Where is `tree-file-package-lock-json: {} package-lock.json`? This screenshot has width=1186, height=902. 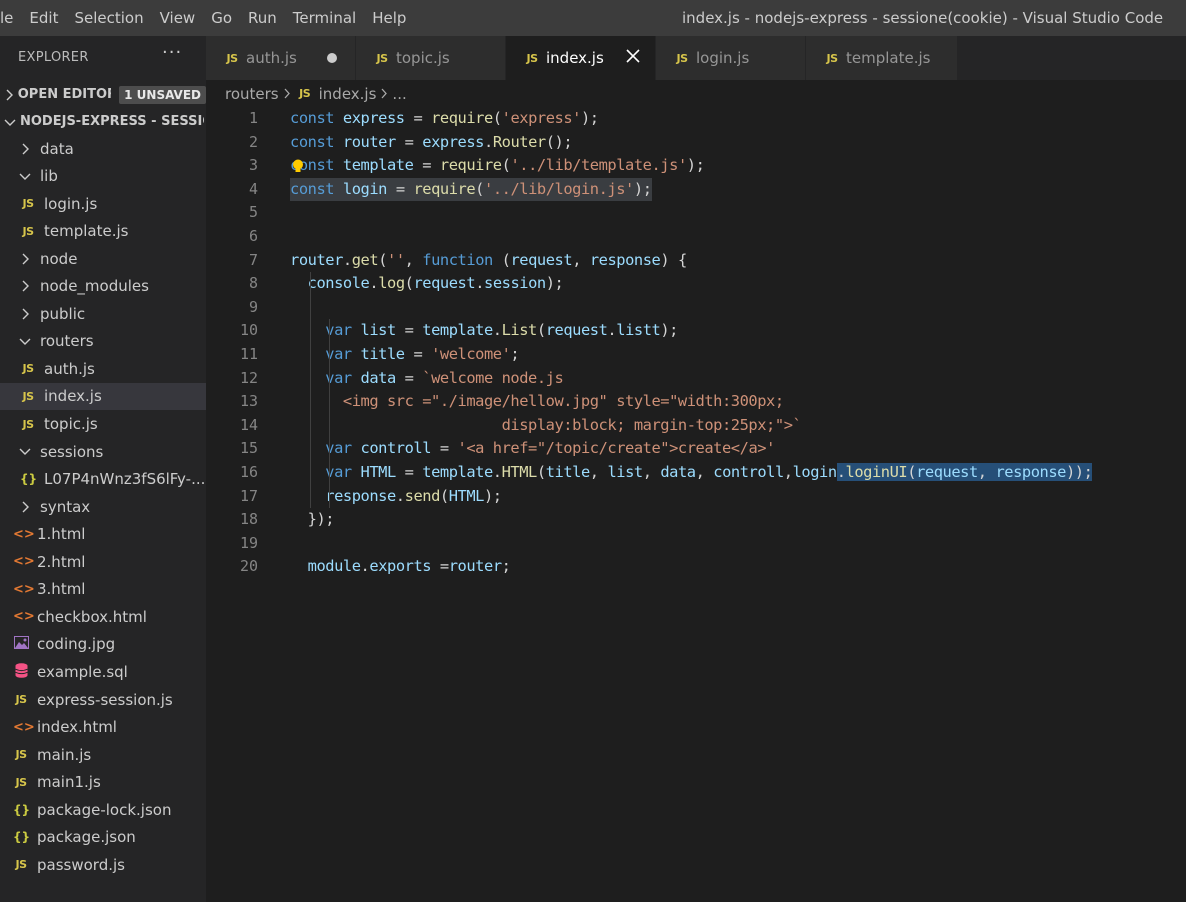 tree-file-package-lock-json: {} package-lock.json is located at coordinates (103, 809).